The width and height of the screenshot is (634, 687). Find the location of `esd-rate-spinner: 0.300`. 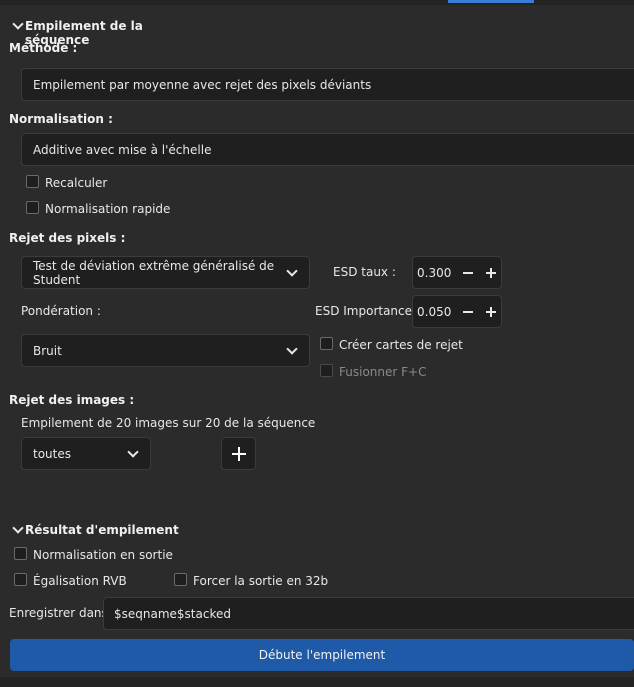

esd-rate-spinner: 0.300 is located at coordinates (457, 272).